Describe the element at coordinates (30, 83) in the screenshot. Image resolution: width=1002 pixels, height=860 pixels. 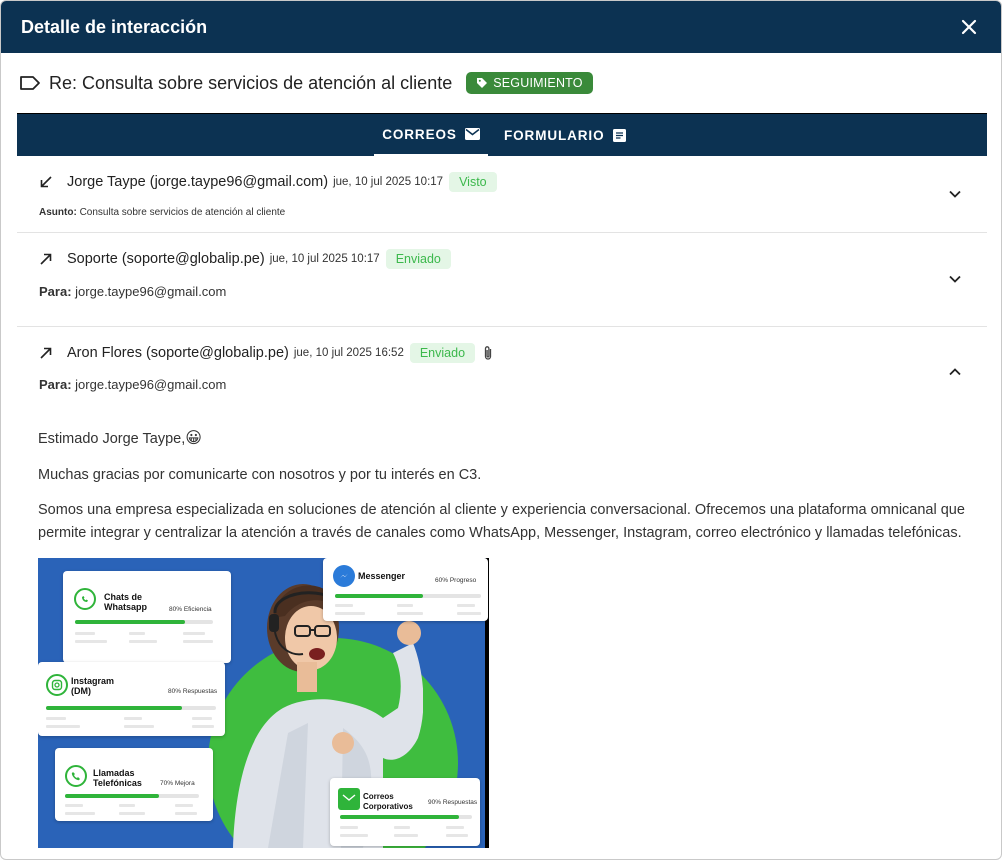
I see `label-icon` at that location.